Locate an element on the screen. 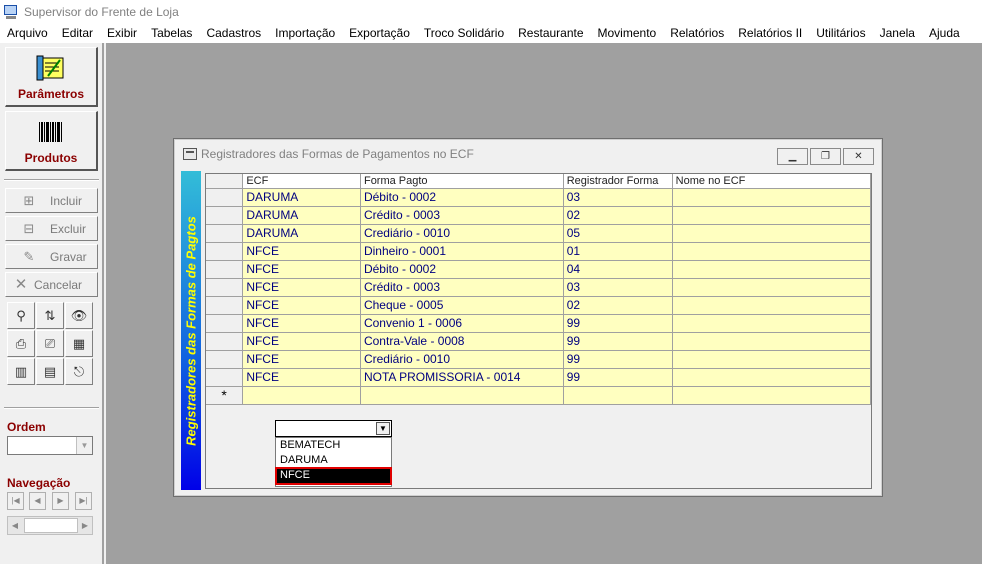 The image size is (982, 564). cell-forma-pagto: Cheque - 0005 is located at coordinates (462, 305).